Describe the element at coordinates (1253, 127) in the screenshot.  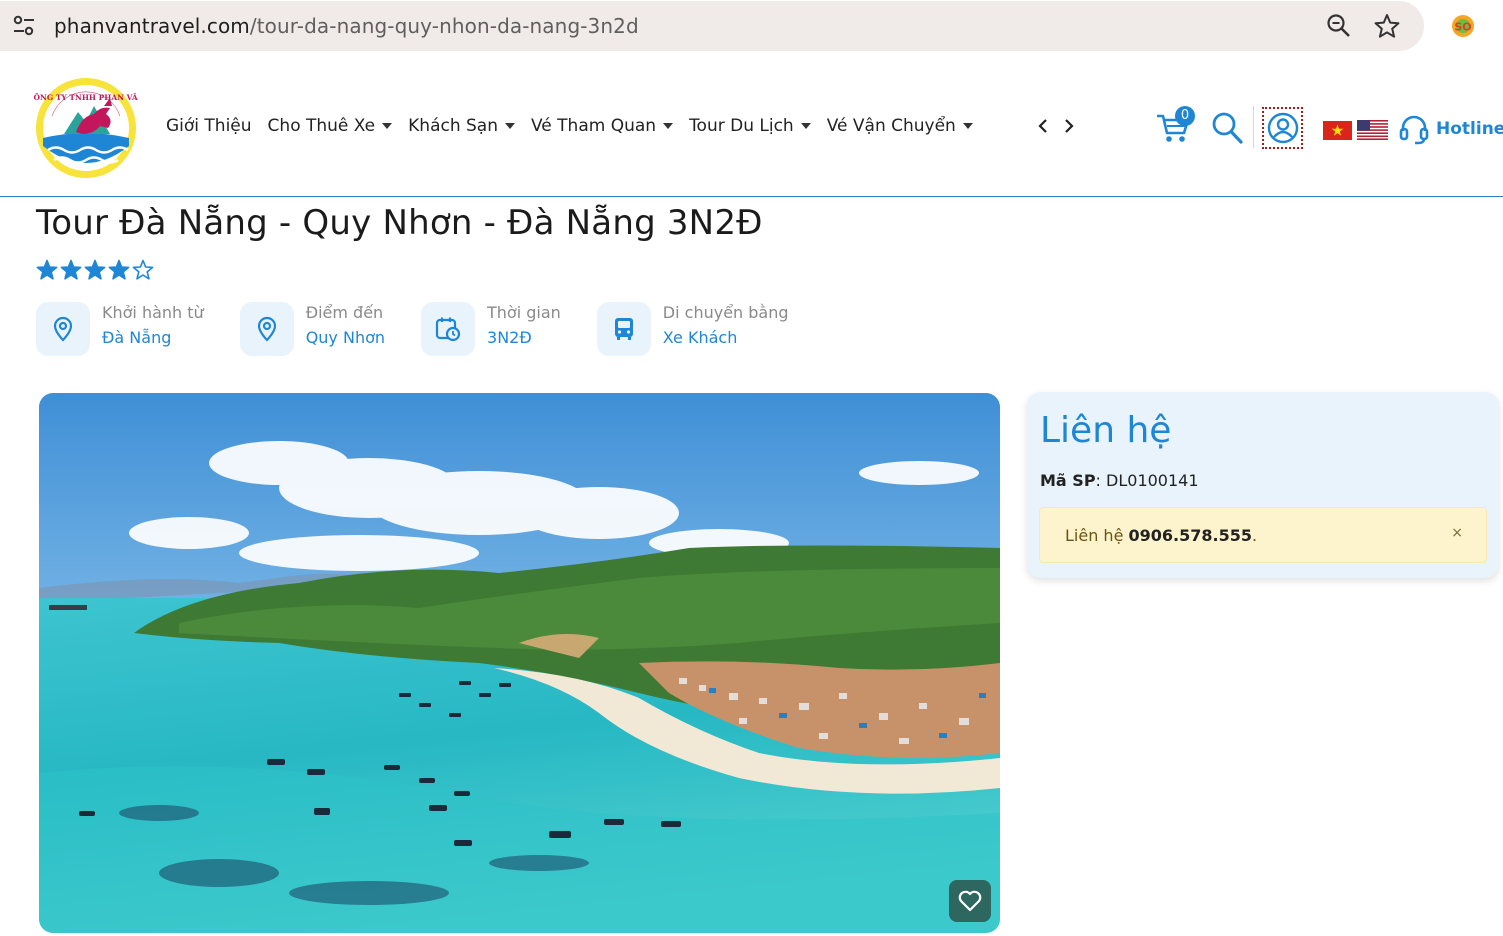
I see `header-divider` at that location.